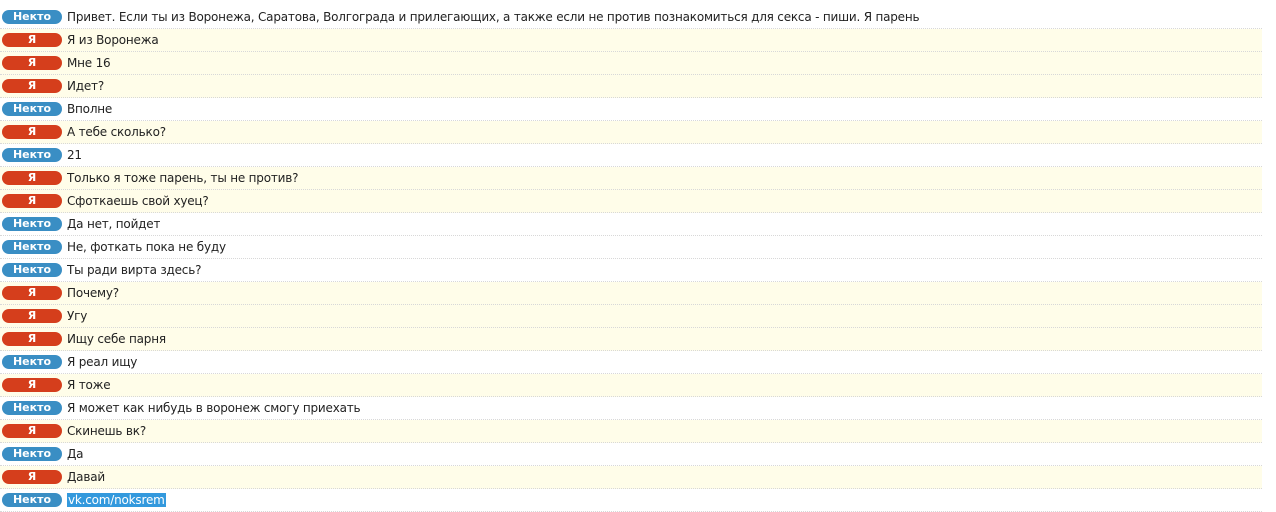  I want to click on chat-message: Я Я тоже, so click(631, 385).